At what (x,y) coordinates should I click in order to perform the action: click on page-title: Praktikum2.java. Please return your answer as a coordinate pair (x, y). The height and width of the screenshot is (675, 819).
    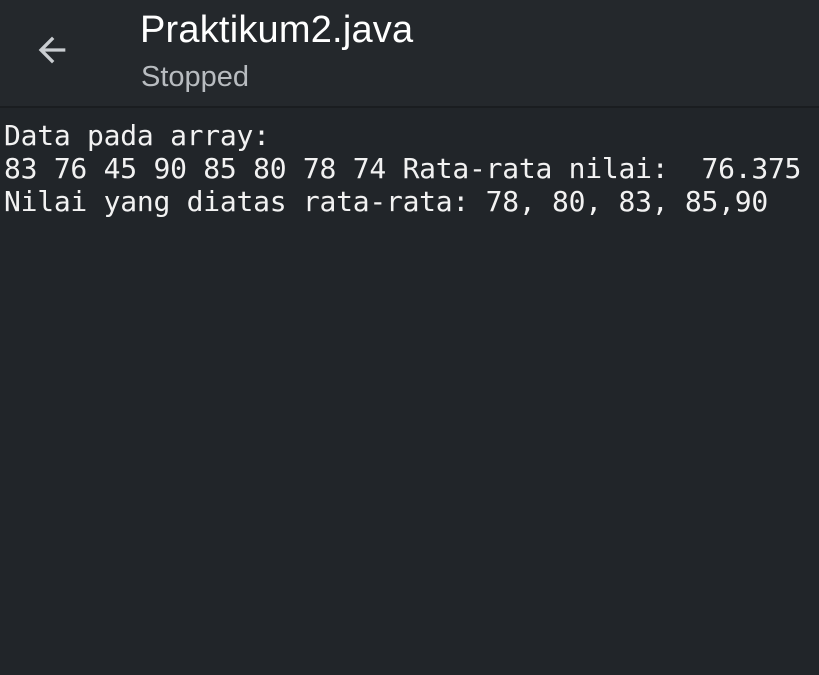
    Looking at the image, I should click on (277, 30).